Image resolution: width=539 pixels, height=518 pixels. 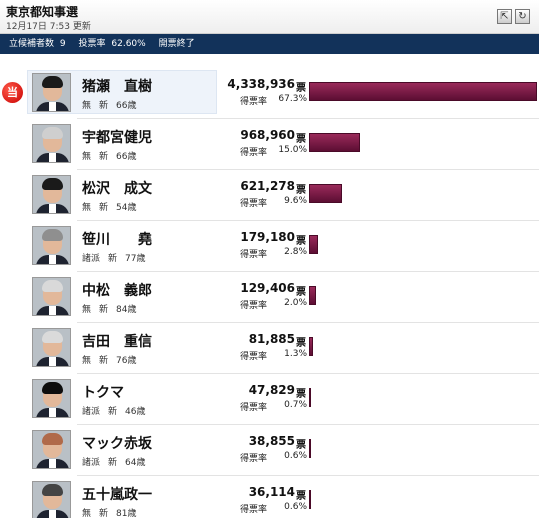 I want to click on candidate-age: 76歳, so click(x=126, y=361).